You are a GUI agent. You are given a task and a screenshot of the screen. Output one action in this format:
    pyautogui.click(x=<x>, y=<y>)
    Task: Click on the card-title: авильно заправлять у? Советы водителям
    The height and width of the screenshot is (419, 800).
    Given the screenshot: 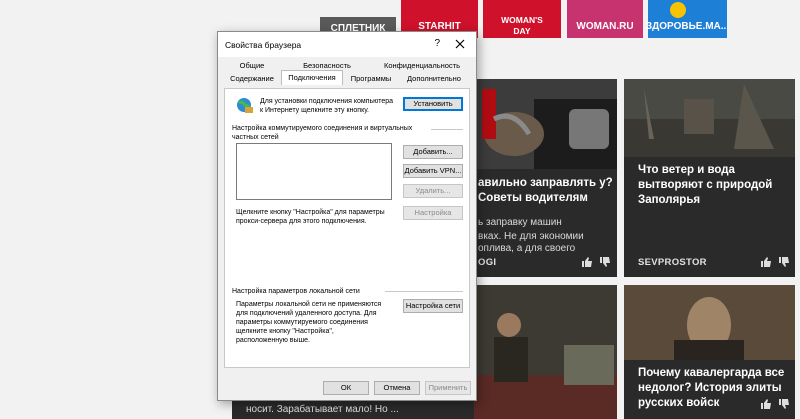 What is the action you would take?
    pyautogui.click(x=545, y=190)
    